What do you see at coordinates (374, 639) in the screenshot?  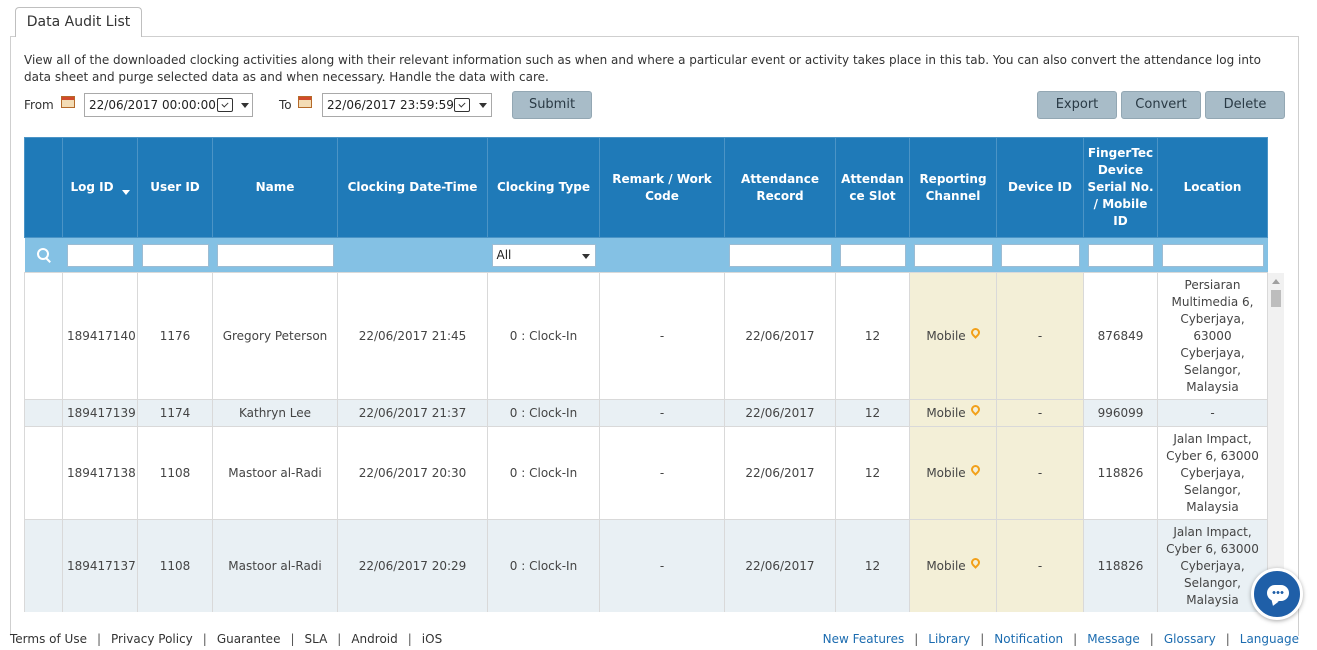 I see `footer-link: Android` at bounding box center [374, 639].